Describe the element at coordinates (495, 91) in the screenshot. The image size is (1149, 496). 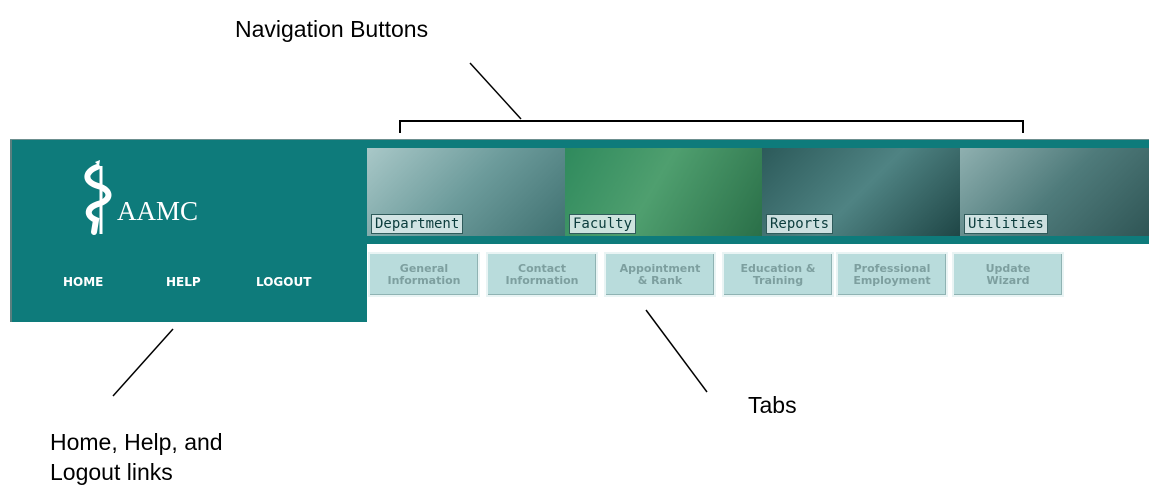
I see `navigation-pointer-line` at that location.